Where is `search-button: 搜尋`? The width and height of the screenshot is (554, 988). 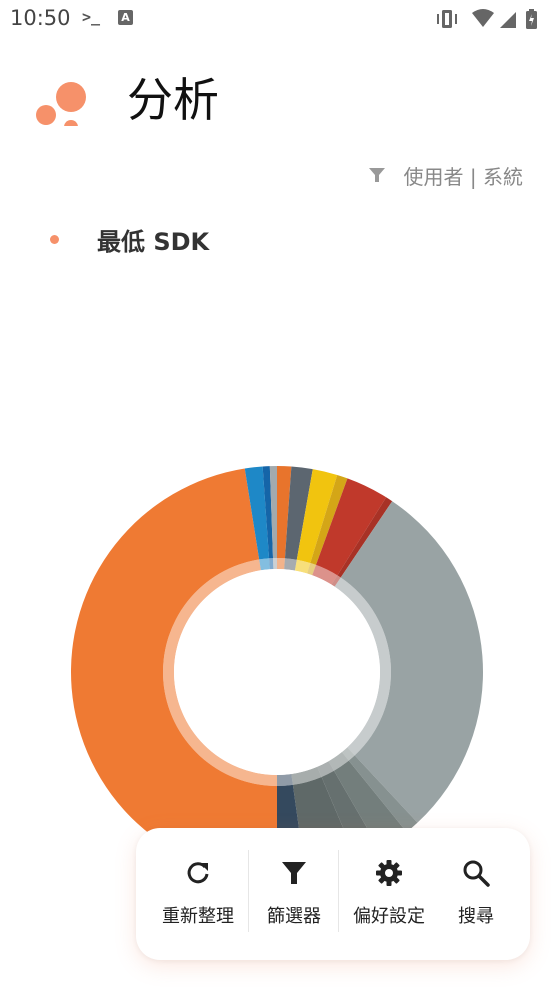
search-button: 搜尋 is located at coordinates (476, 894).